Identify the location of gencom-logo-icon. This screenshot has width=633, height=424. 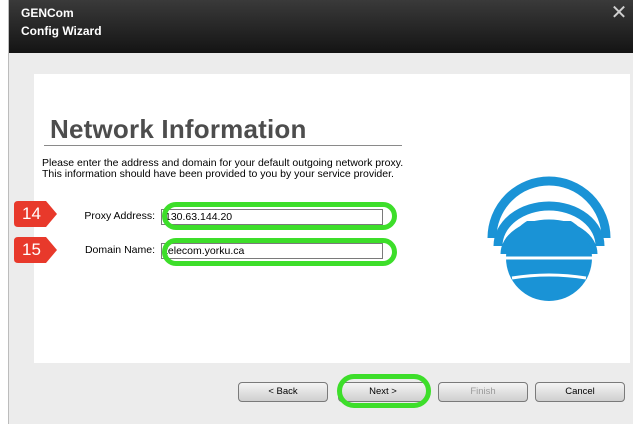
(549, 238).